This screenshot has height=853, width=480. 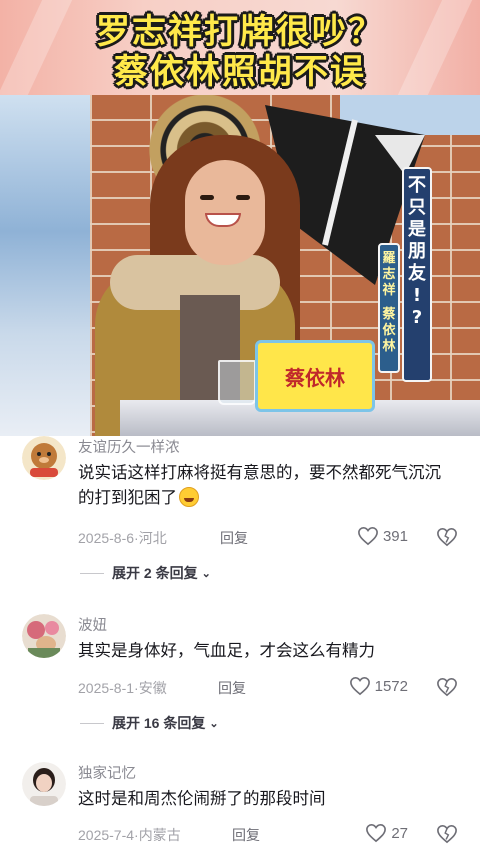 I want to click on comment-location: 安徽, so click(x=152, y=688).